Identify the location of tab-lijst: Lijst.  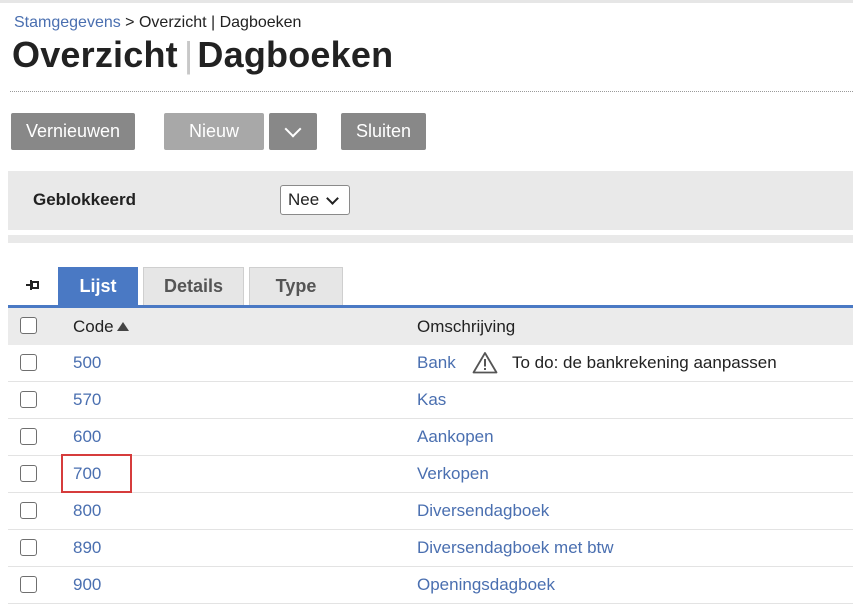
(98, 286).